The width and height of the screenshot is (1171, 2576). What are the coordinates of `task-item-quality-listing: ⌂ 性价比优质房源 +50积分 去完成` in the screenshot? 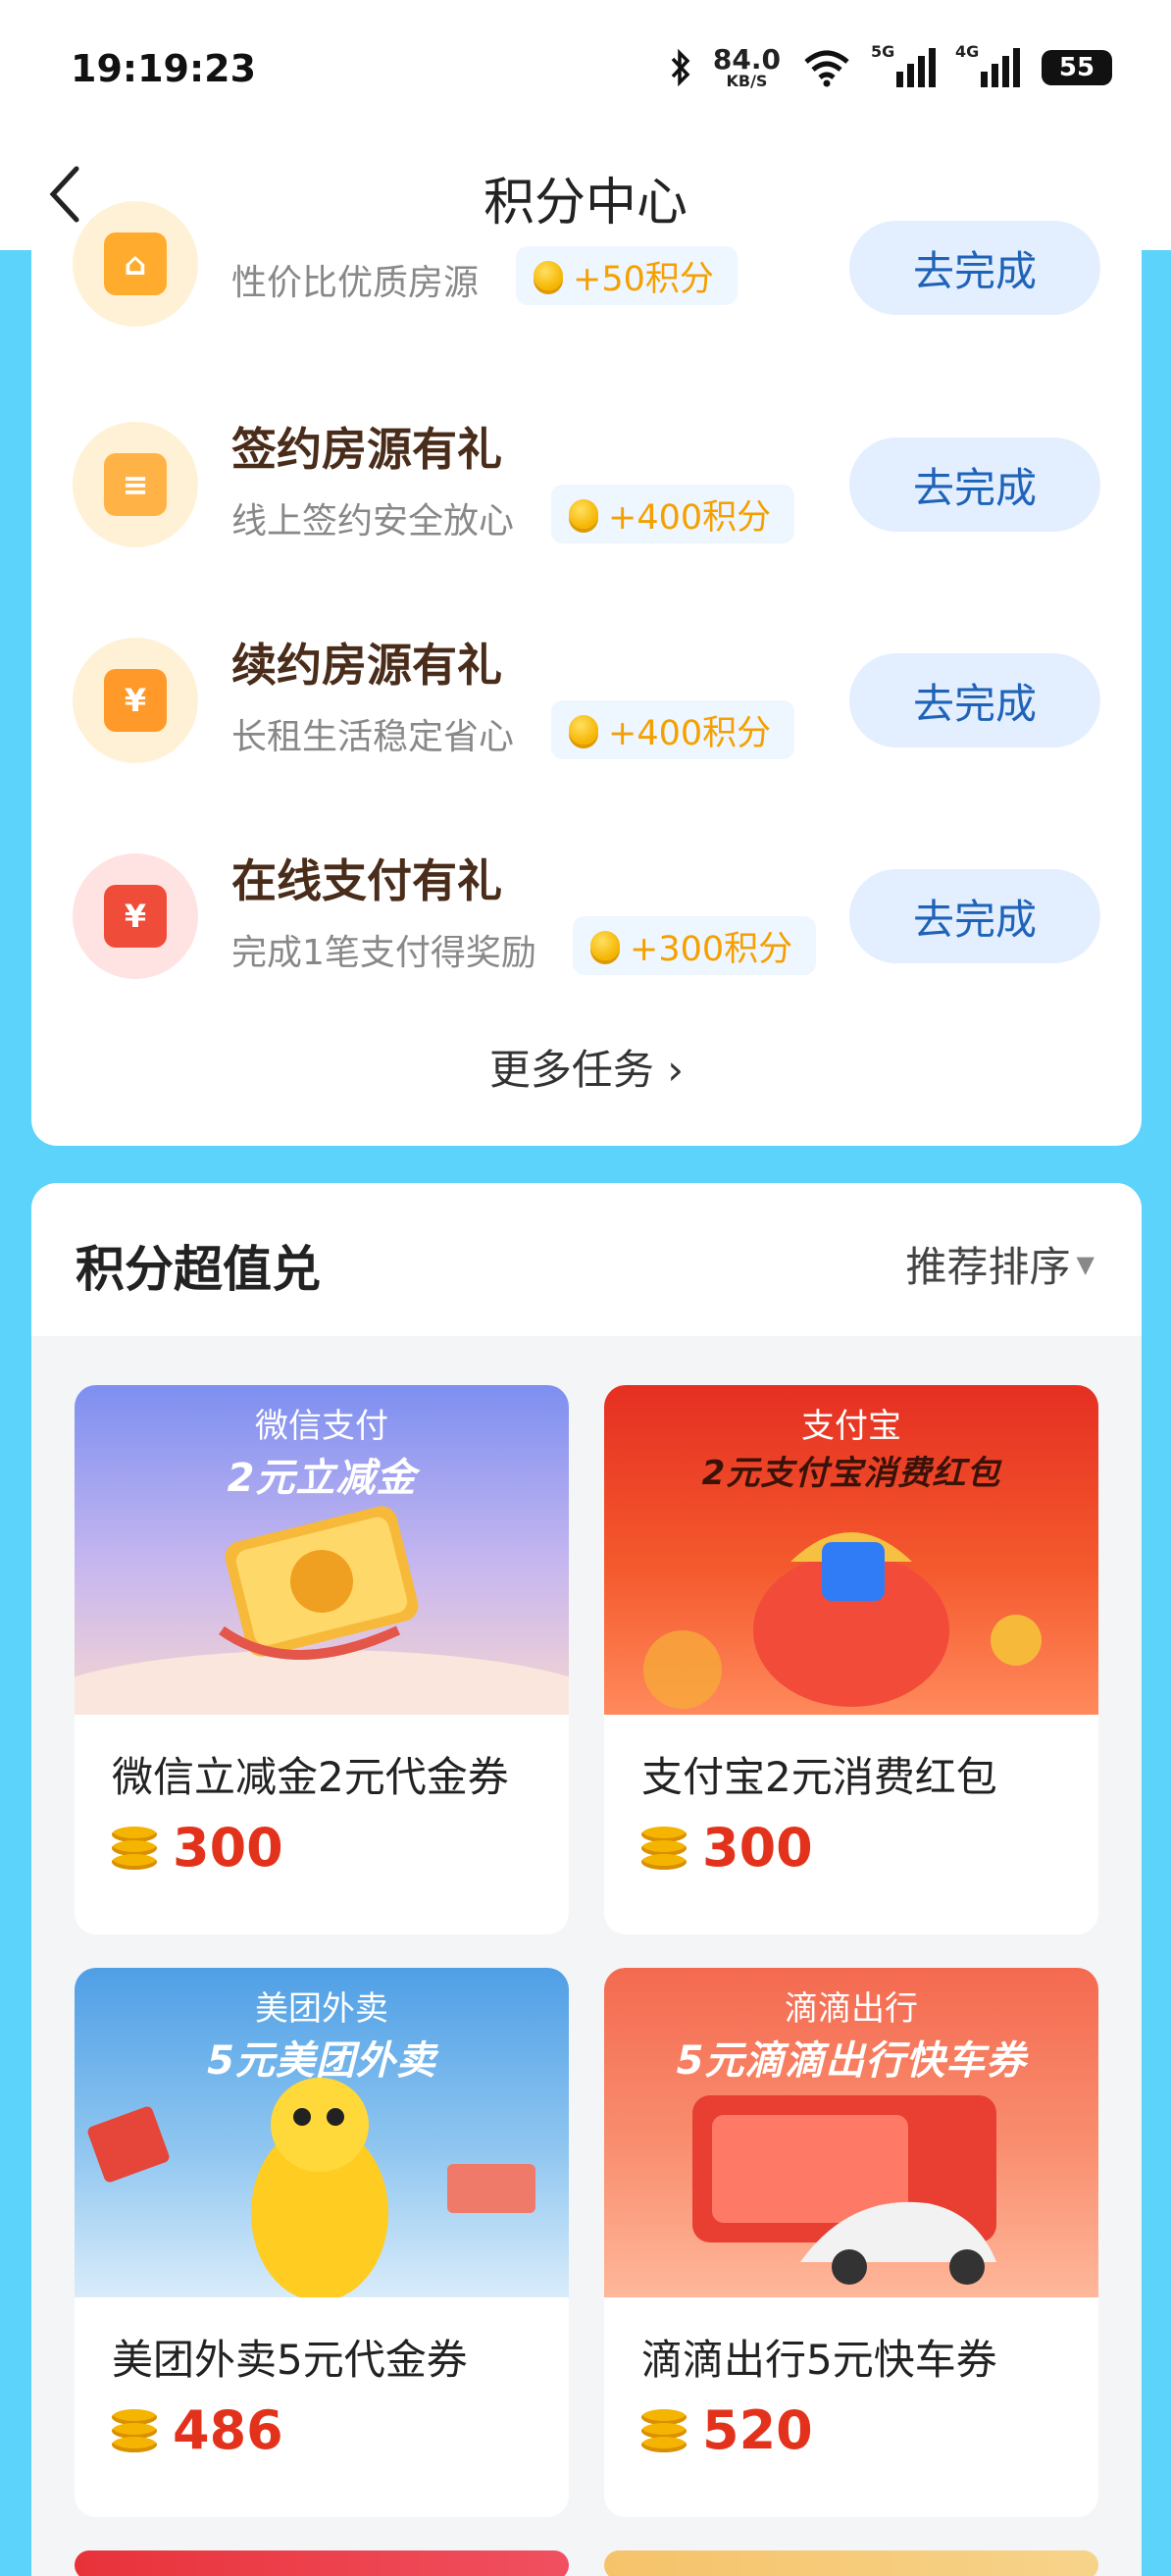 It's located at (586, 304).